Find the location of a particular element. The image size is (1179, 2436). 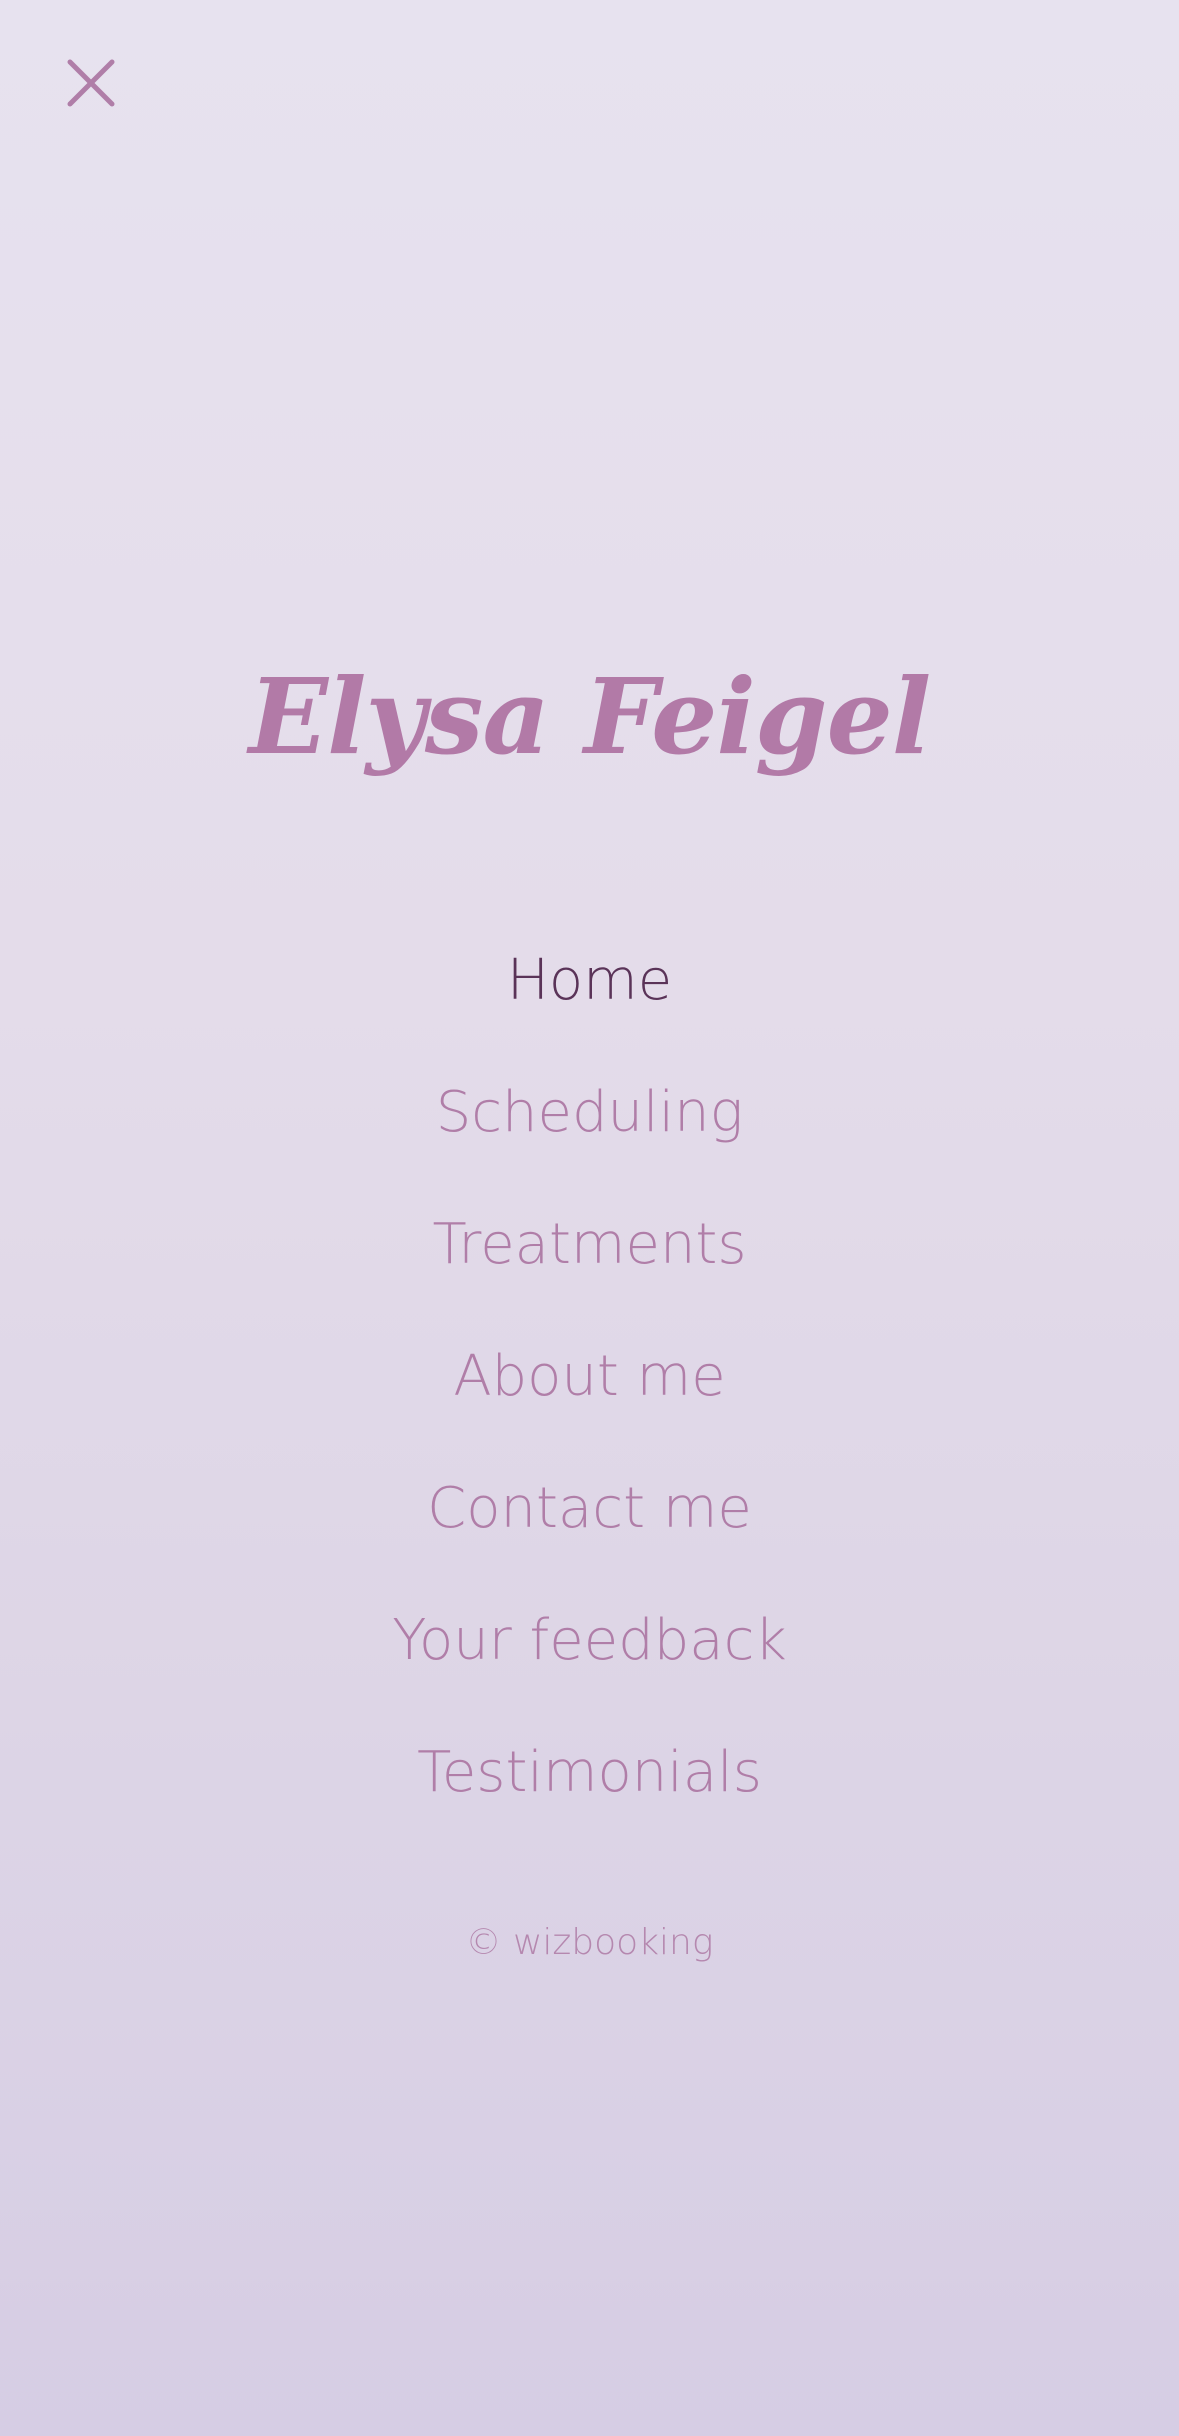

menu-item-about-me: About me is located at coordinates (589, 1377).